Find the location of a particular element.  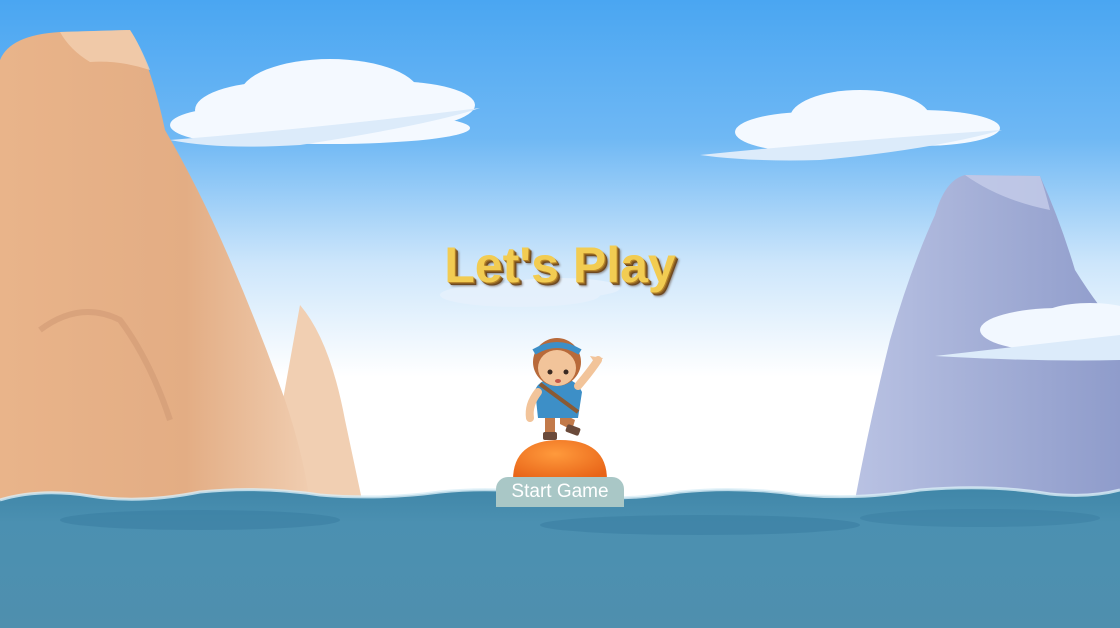

start-game-button: Start Game is located at coordinates (560, 492).